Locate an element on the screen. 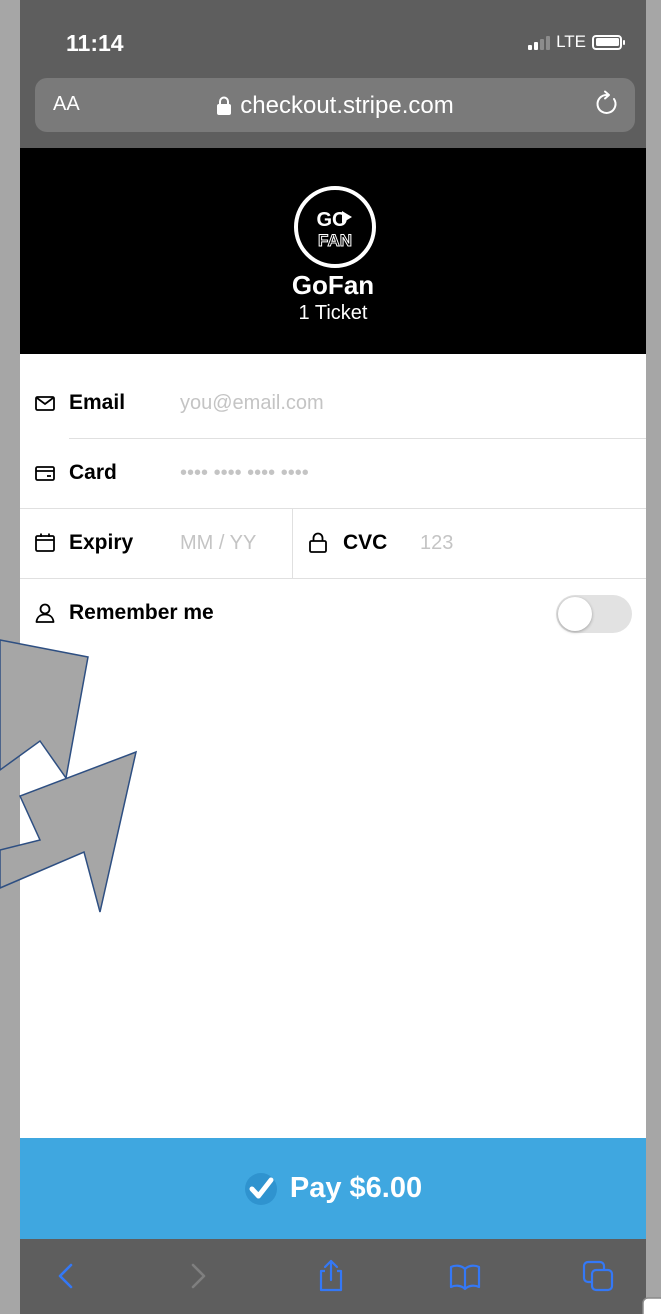 This screenshot has width=661, height=1314. remember-me-row: Remember me is located at coordinates (333, 613).